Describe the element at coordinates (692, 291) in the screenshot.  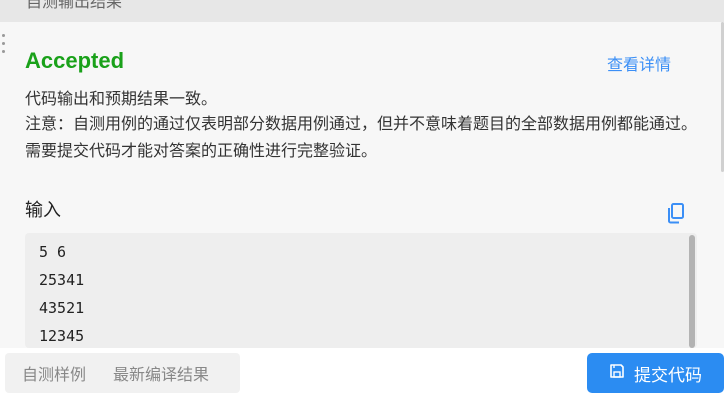
I see `input-scrollbar` at that location.